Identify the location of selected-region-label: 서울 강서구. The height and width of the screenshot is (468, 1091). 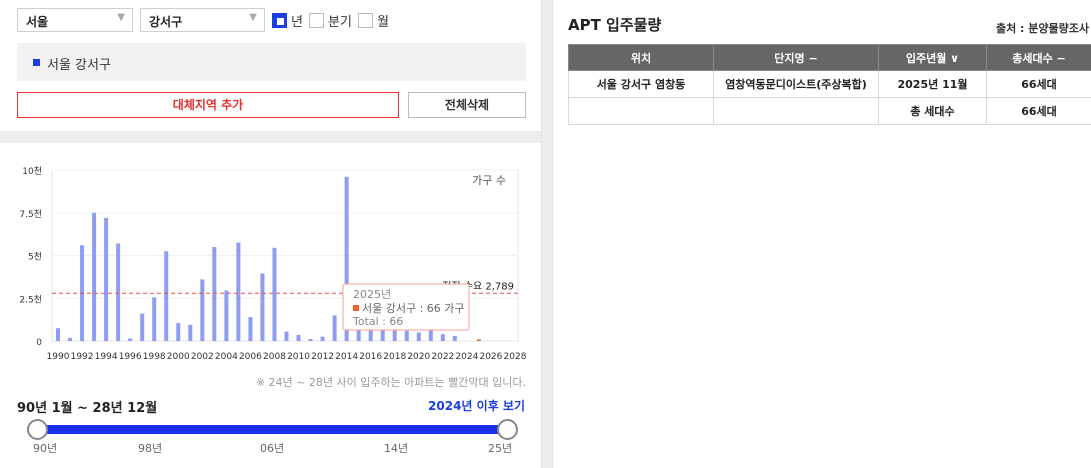
(79, 63).